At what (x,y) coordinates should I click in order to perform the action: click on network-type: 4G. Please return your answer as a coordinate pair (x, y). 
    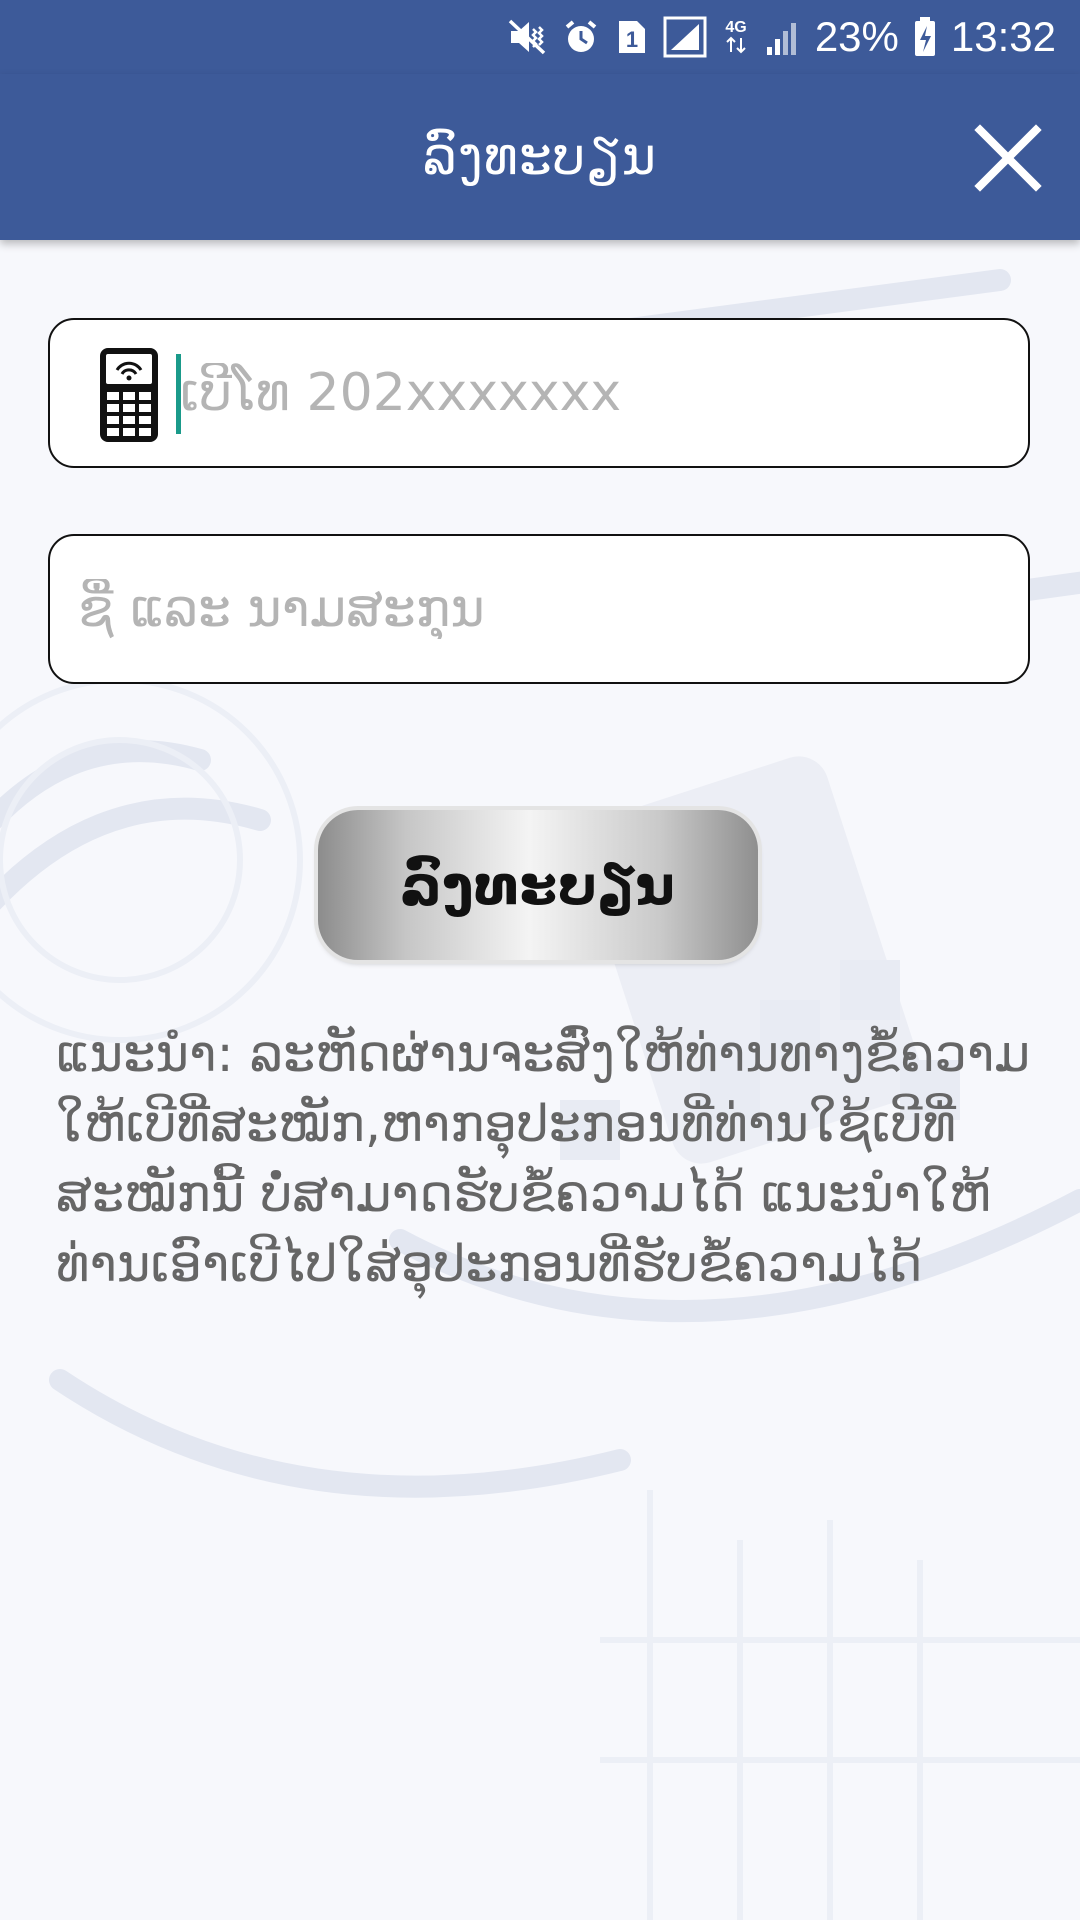
    Looking at the image, I should click on (735, 27).